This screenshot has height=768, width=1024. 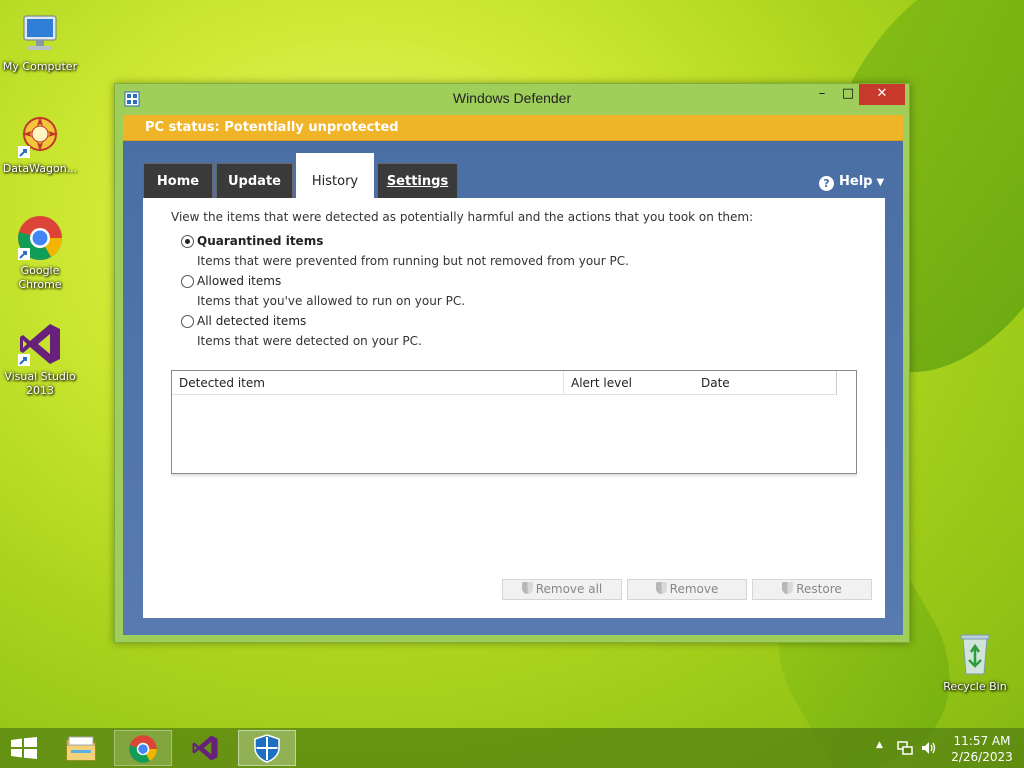 I want to click on table-shadow, so click(x=514, y=476).